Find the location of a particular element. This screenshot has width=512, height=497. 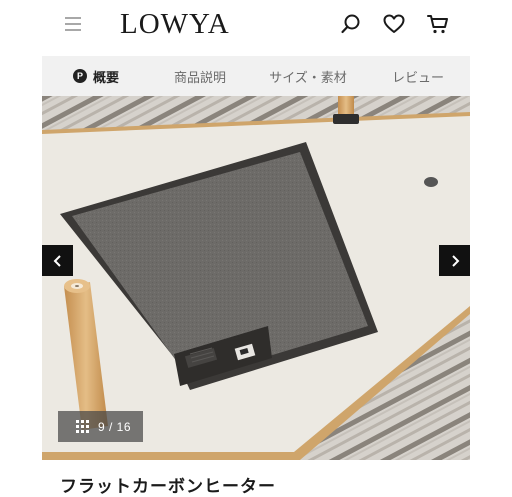

carousel-prev-button is located at coordinates (57, 260).